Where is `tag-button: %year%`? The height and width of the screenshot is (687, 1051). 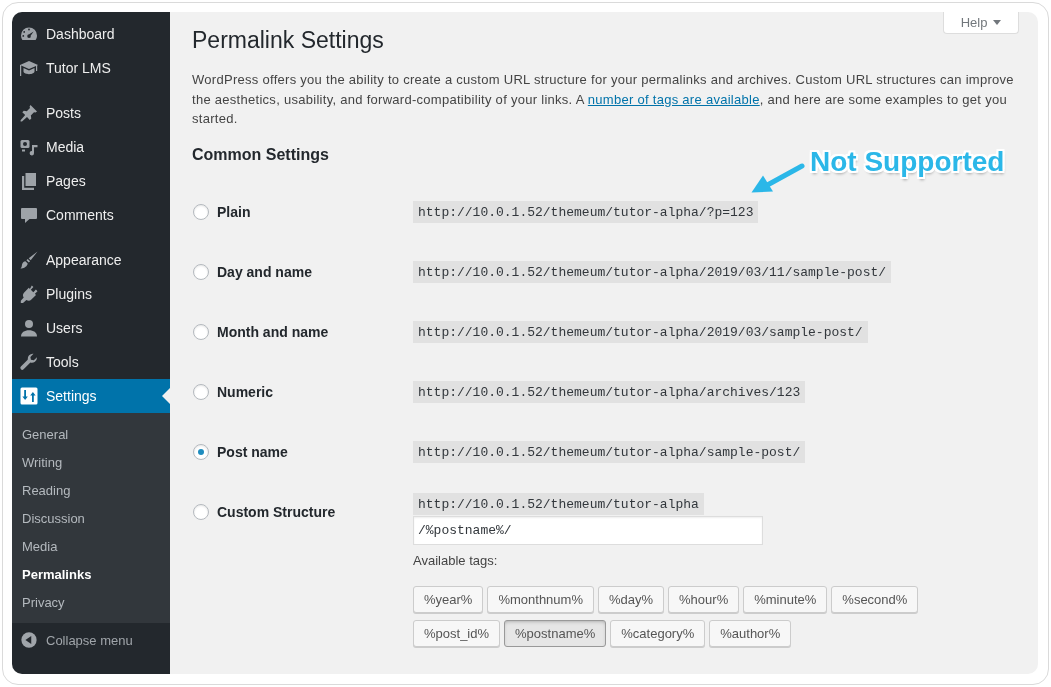 tag-button: %year% is located at coordinates (448, 599).